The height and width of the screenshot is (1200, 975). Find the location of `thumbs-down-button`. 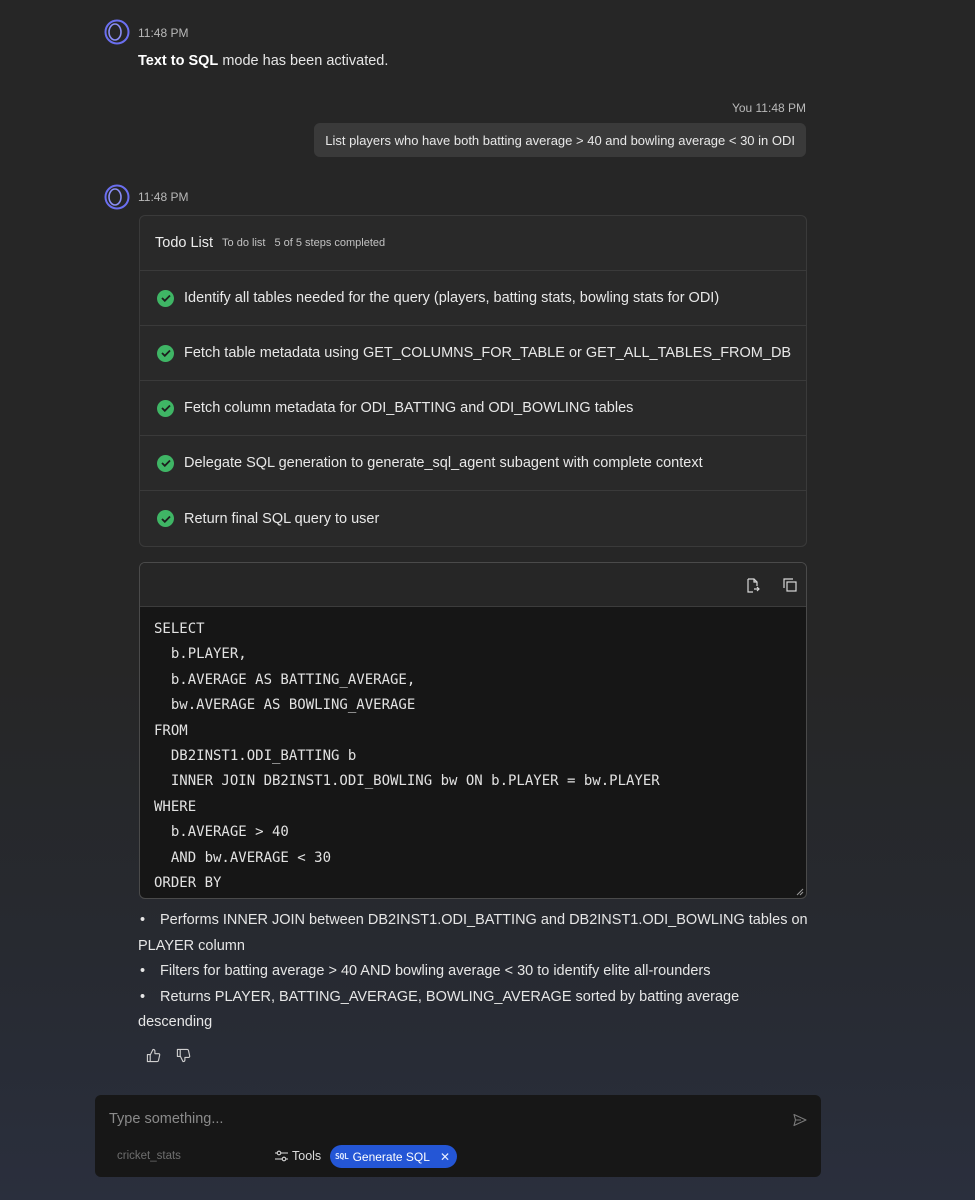

thumbs-down-button is located at coordinates (183, 1055).